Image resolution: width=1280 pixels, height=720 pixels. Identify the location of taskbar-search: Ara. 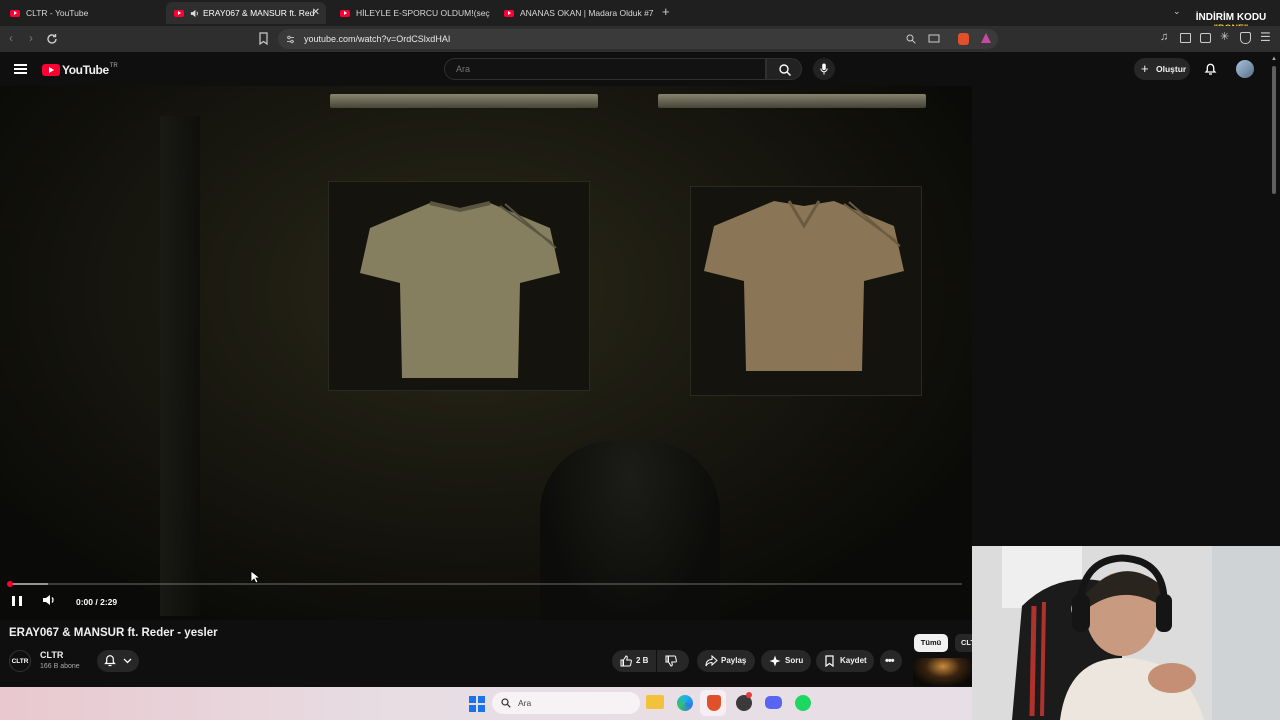
(566, 703).